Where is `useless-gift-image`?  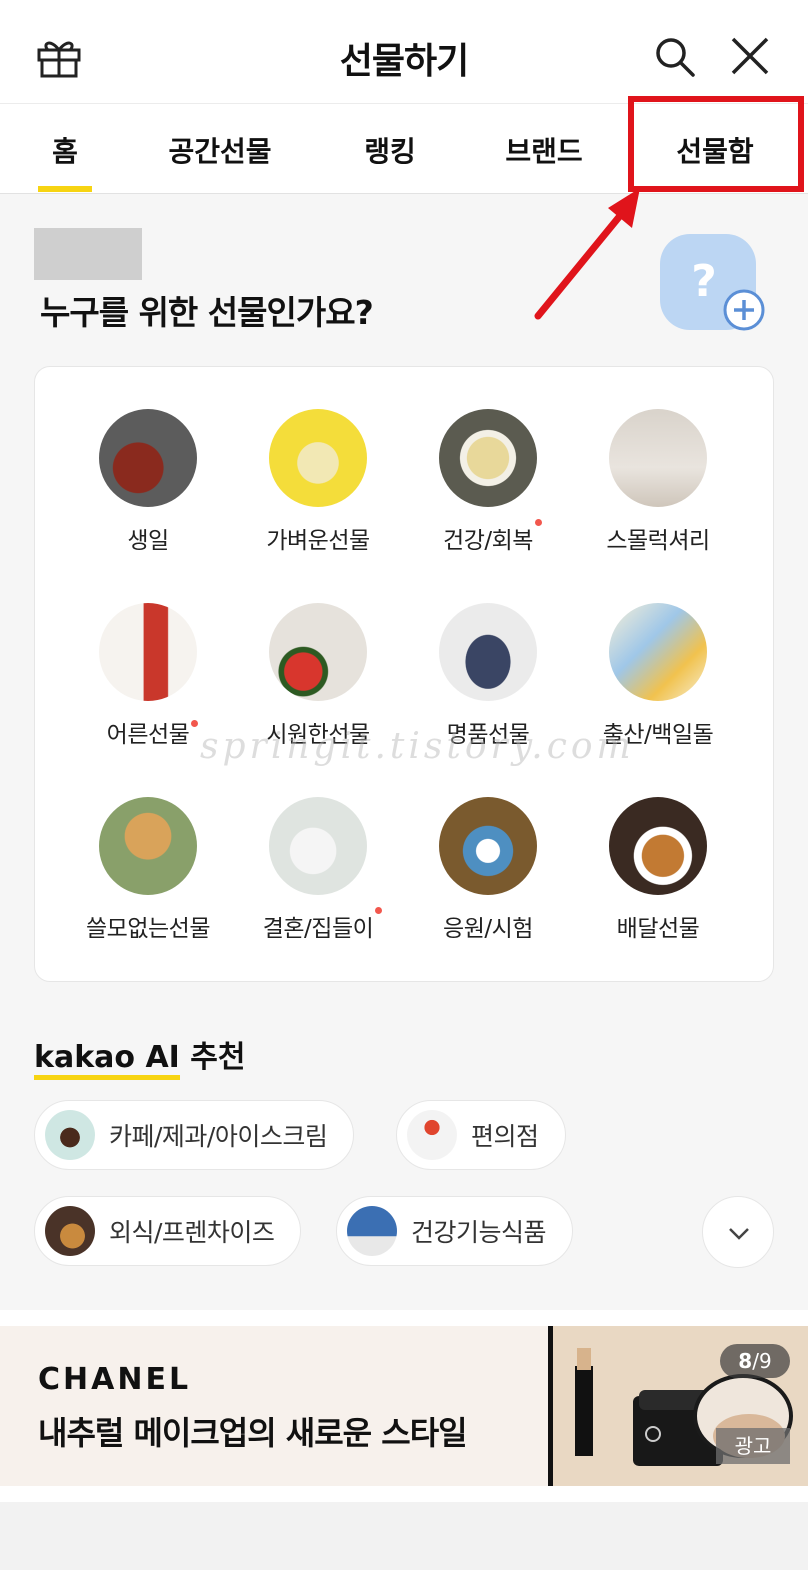 useless-gift-image is located at coordinates (148, 846).